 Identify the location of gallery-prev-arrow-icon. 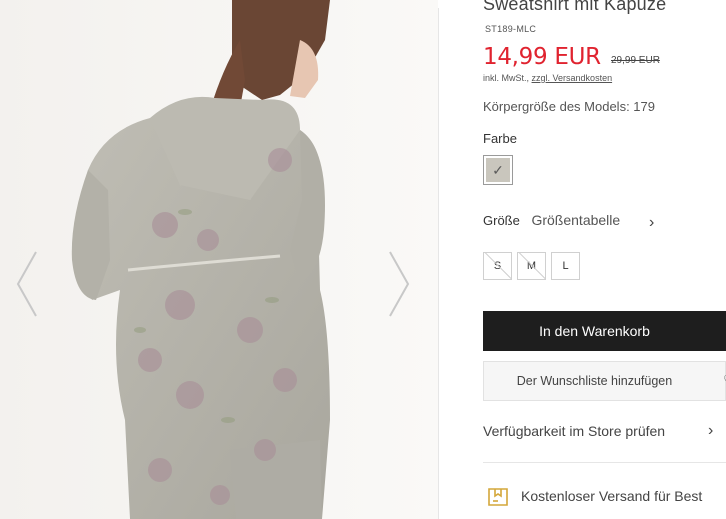
(27, 284).